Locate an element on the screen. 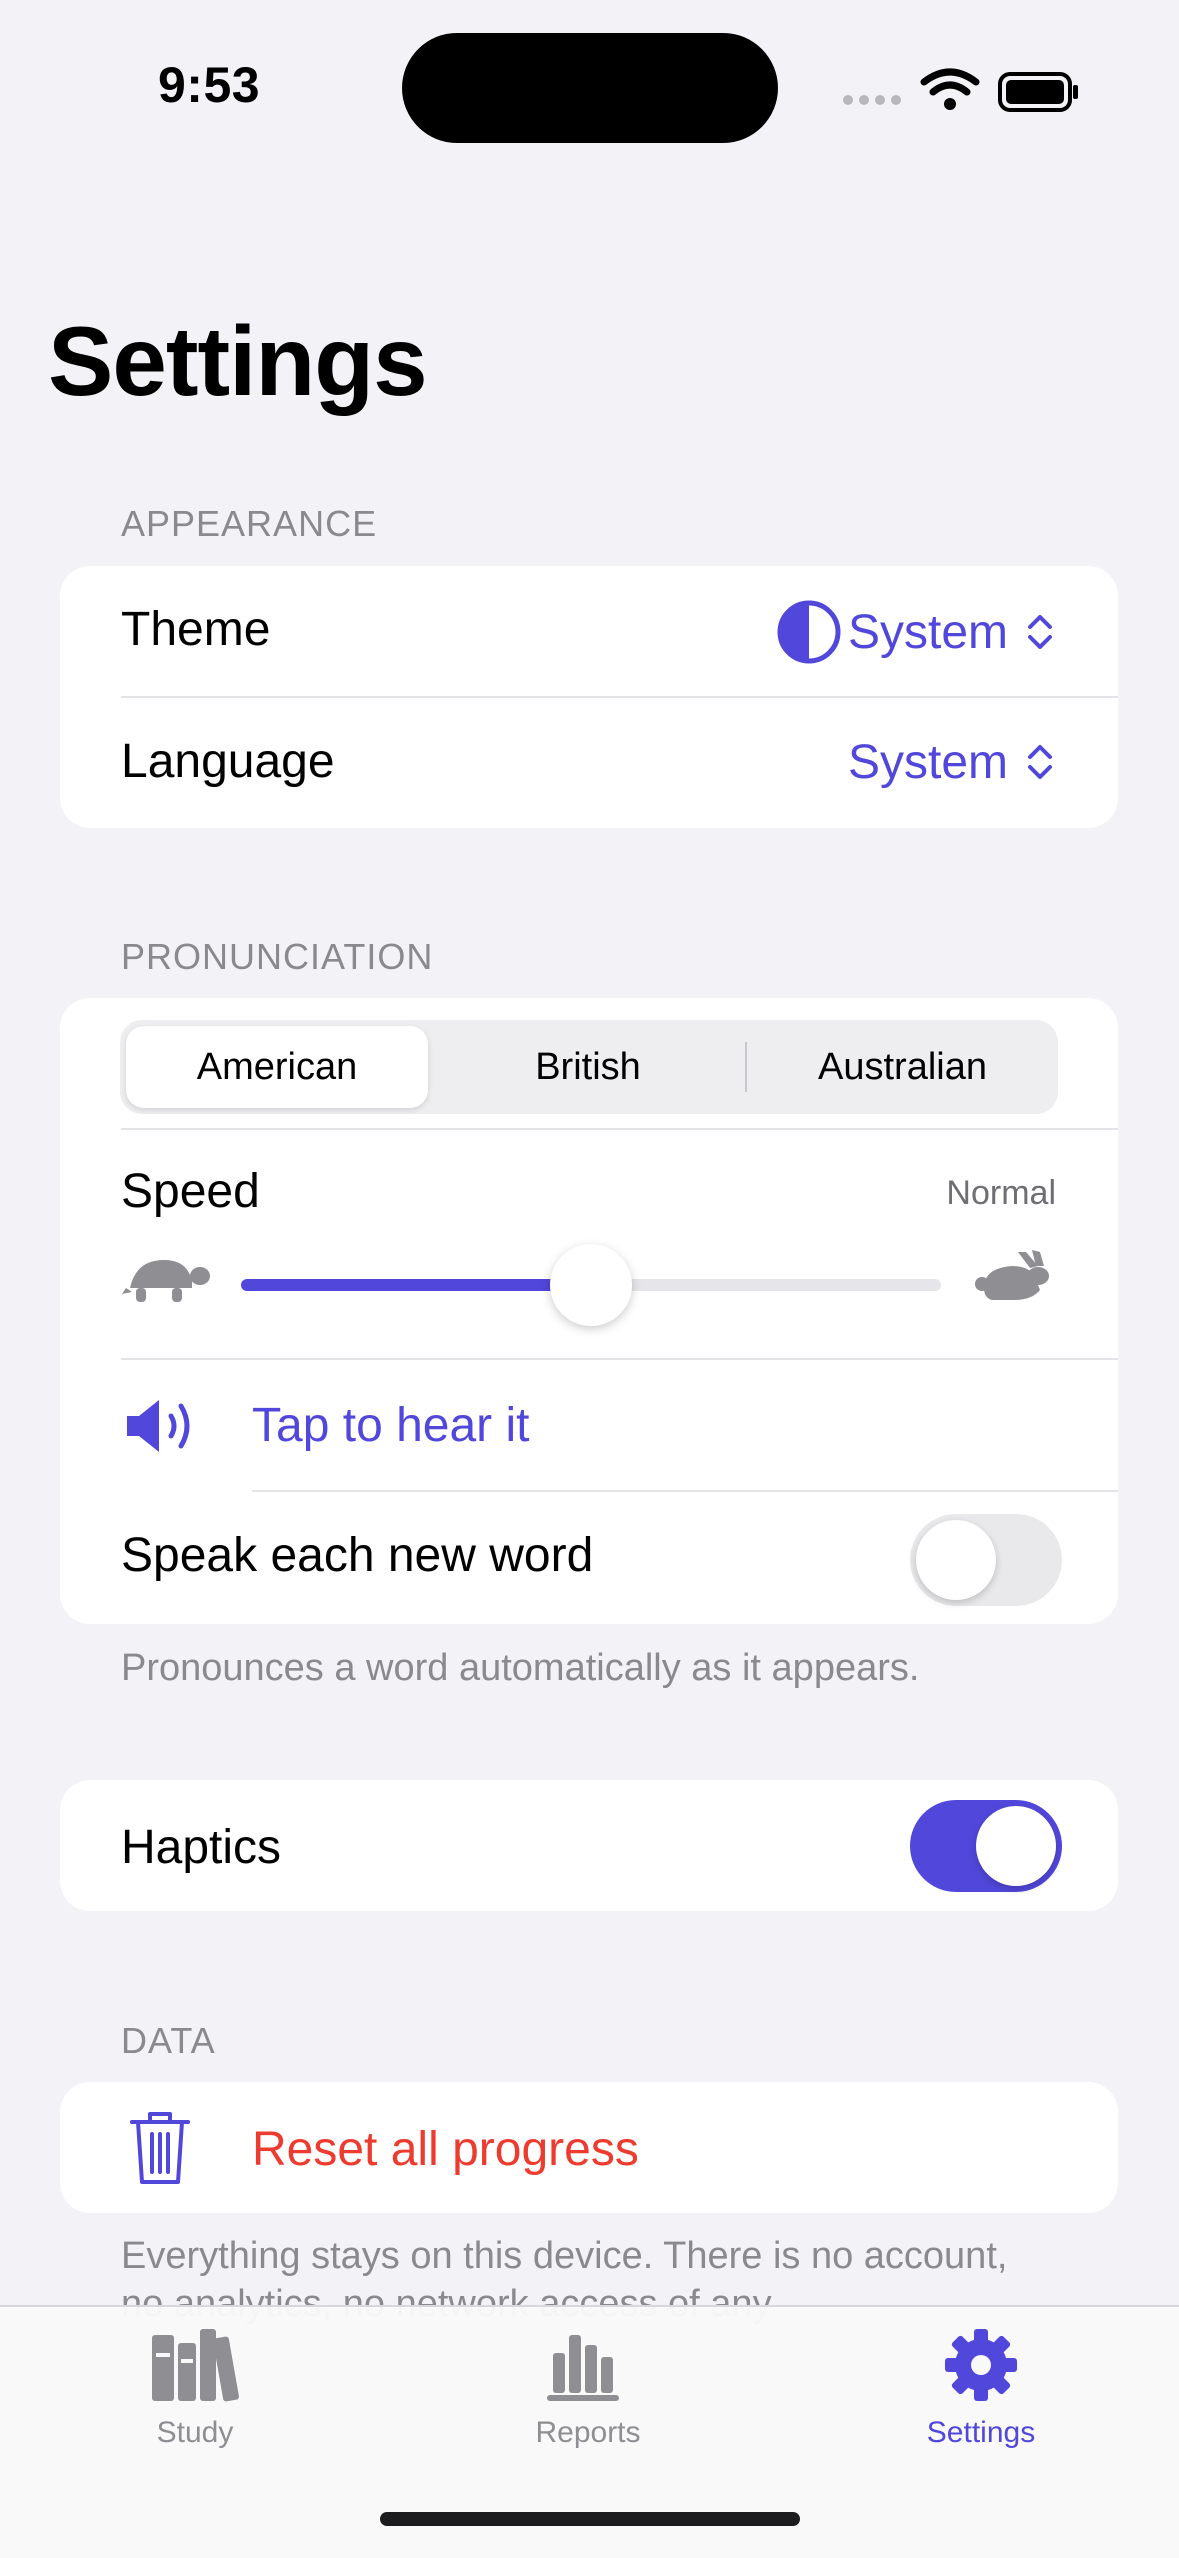 Image resolution: width=1179 pixels, height=2558 pixels. tab-reports-label: Reports is located at coordinates (588, 2432).